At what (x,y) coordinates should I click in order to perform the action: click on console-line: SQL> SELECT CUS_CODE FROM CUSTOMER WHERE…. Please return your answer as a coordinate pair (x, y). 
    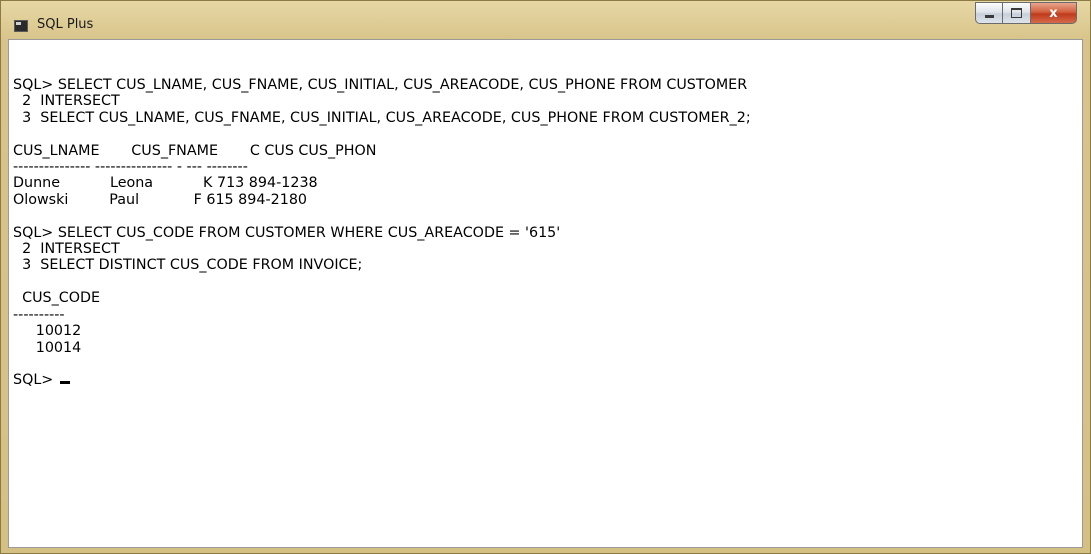
    Looking at the image, I should click on (287, 232).